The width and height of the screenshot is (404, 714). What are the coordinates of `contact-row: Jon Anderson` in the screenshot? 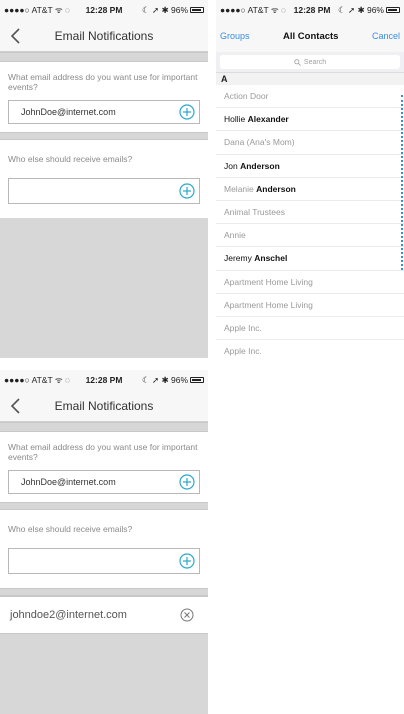 It's located at (310, 166).